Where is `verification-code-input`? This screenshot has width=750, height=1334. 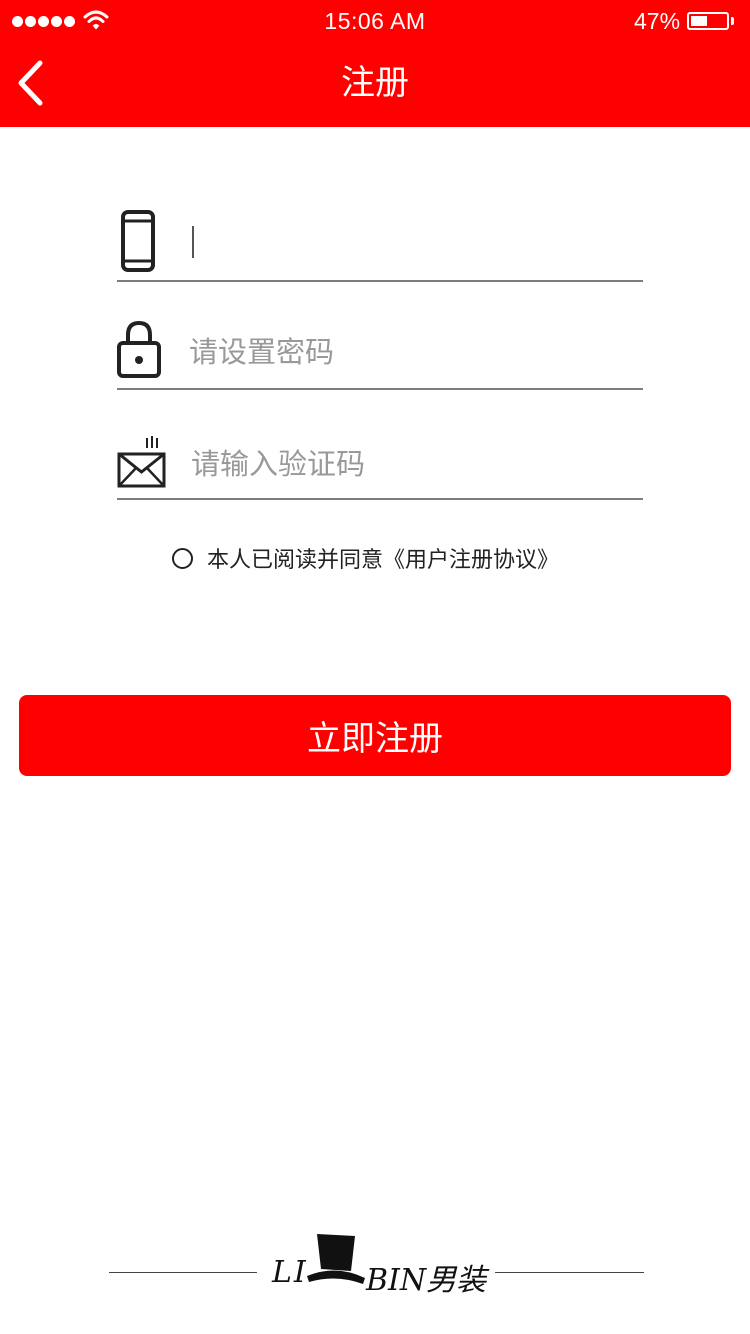
verification-code-input is located at coordinates (410, 464).